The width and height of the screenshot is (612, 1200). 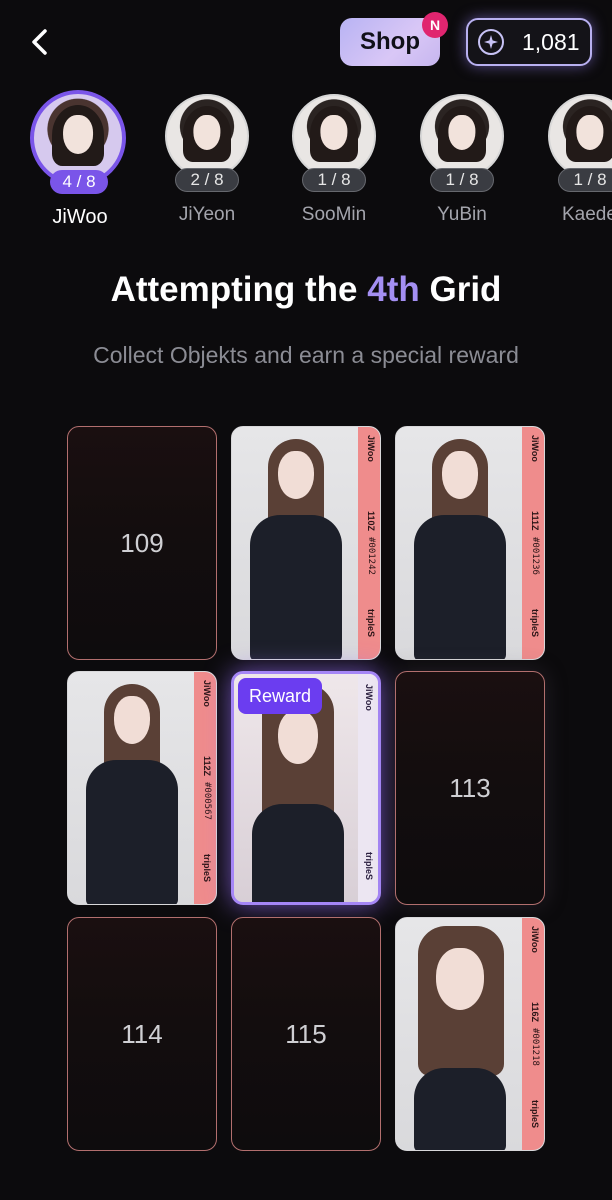 I want to click on member-tab-yubin: 1 / 8 YuBin, so click(x=462, y=160).